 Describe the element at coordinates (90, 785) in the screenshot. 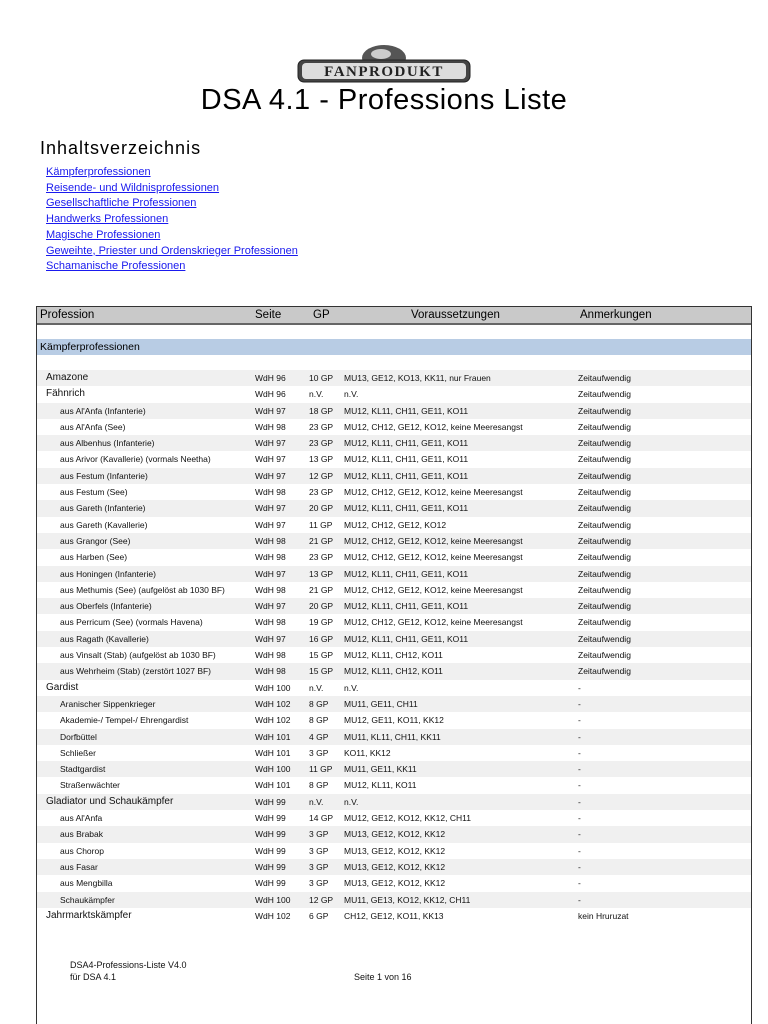

I see `cell-profession: Straßenwächter` at that location.